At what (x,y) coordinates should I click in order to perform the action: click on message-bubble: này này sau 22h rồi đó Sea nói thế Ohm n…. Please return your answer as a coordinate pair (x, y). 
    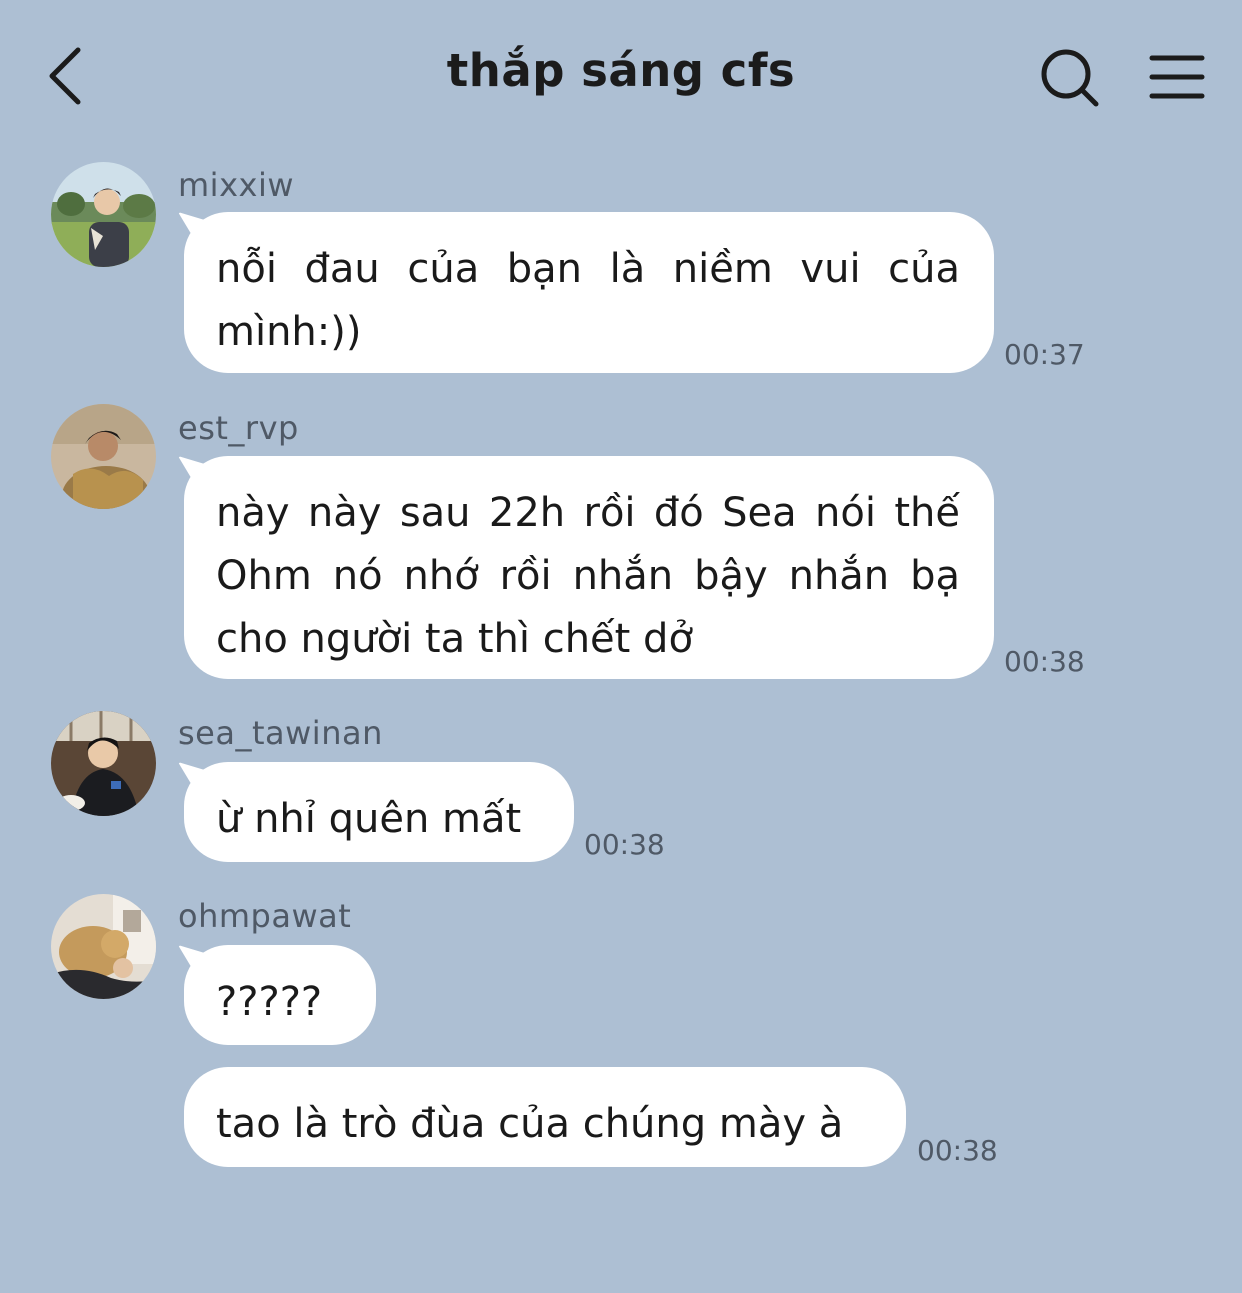
    Looking at the image, I should click on (589, 567).